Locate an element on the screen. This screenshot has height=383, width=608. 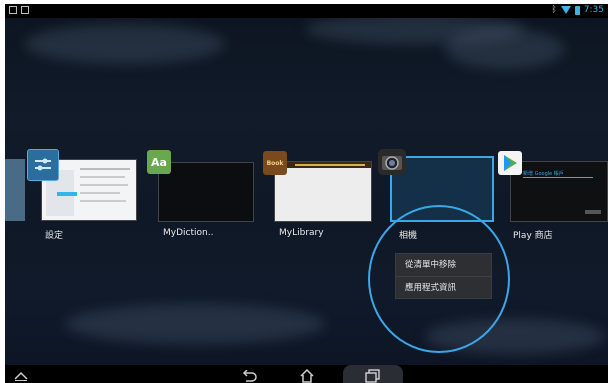
clock: 7:35 is located at coordinates (593, 10).